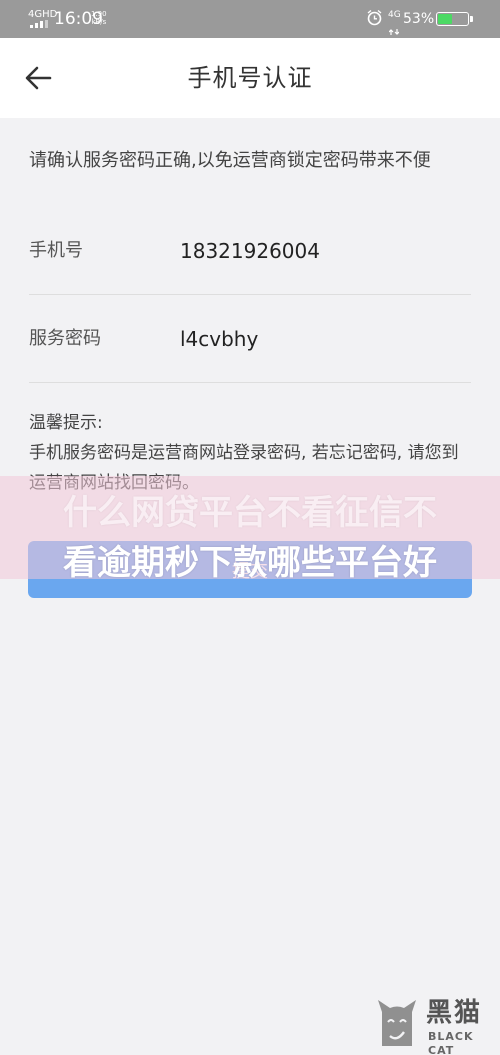  I want to click on nav-bar: 手机号认证, so click(250, 78).